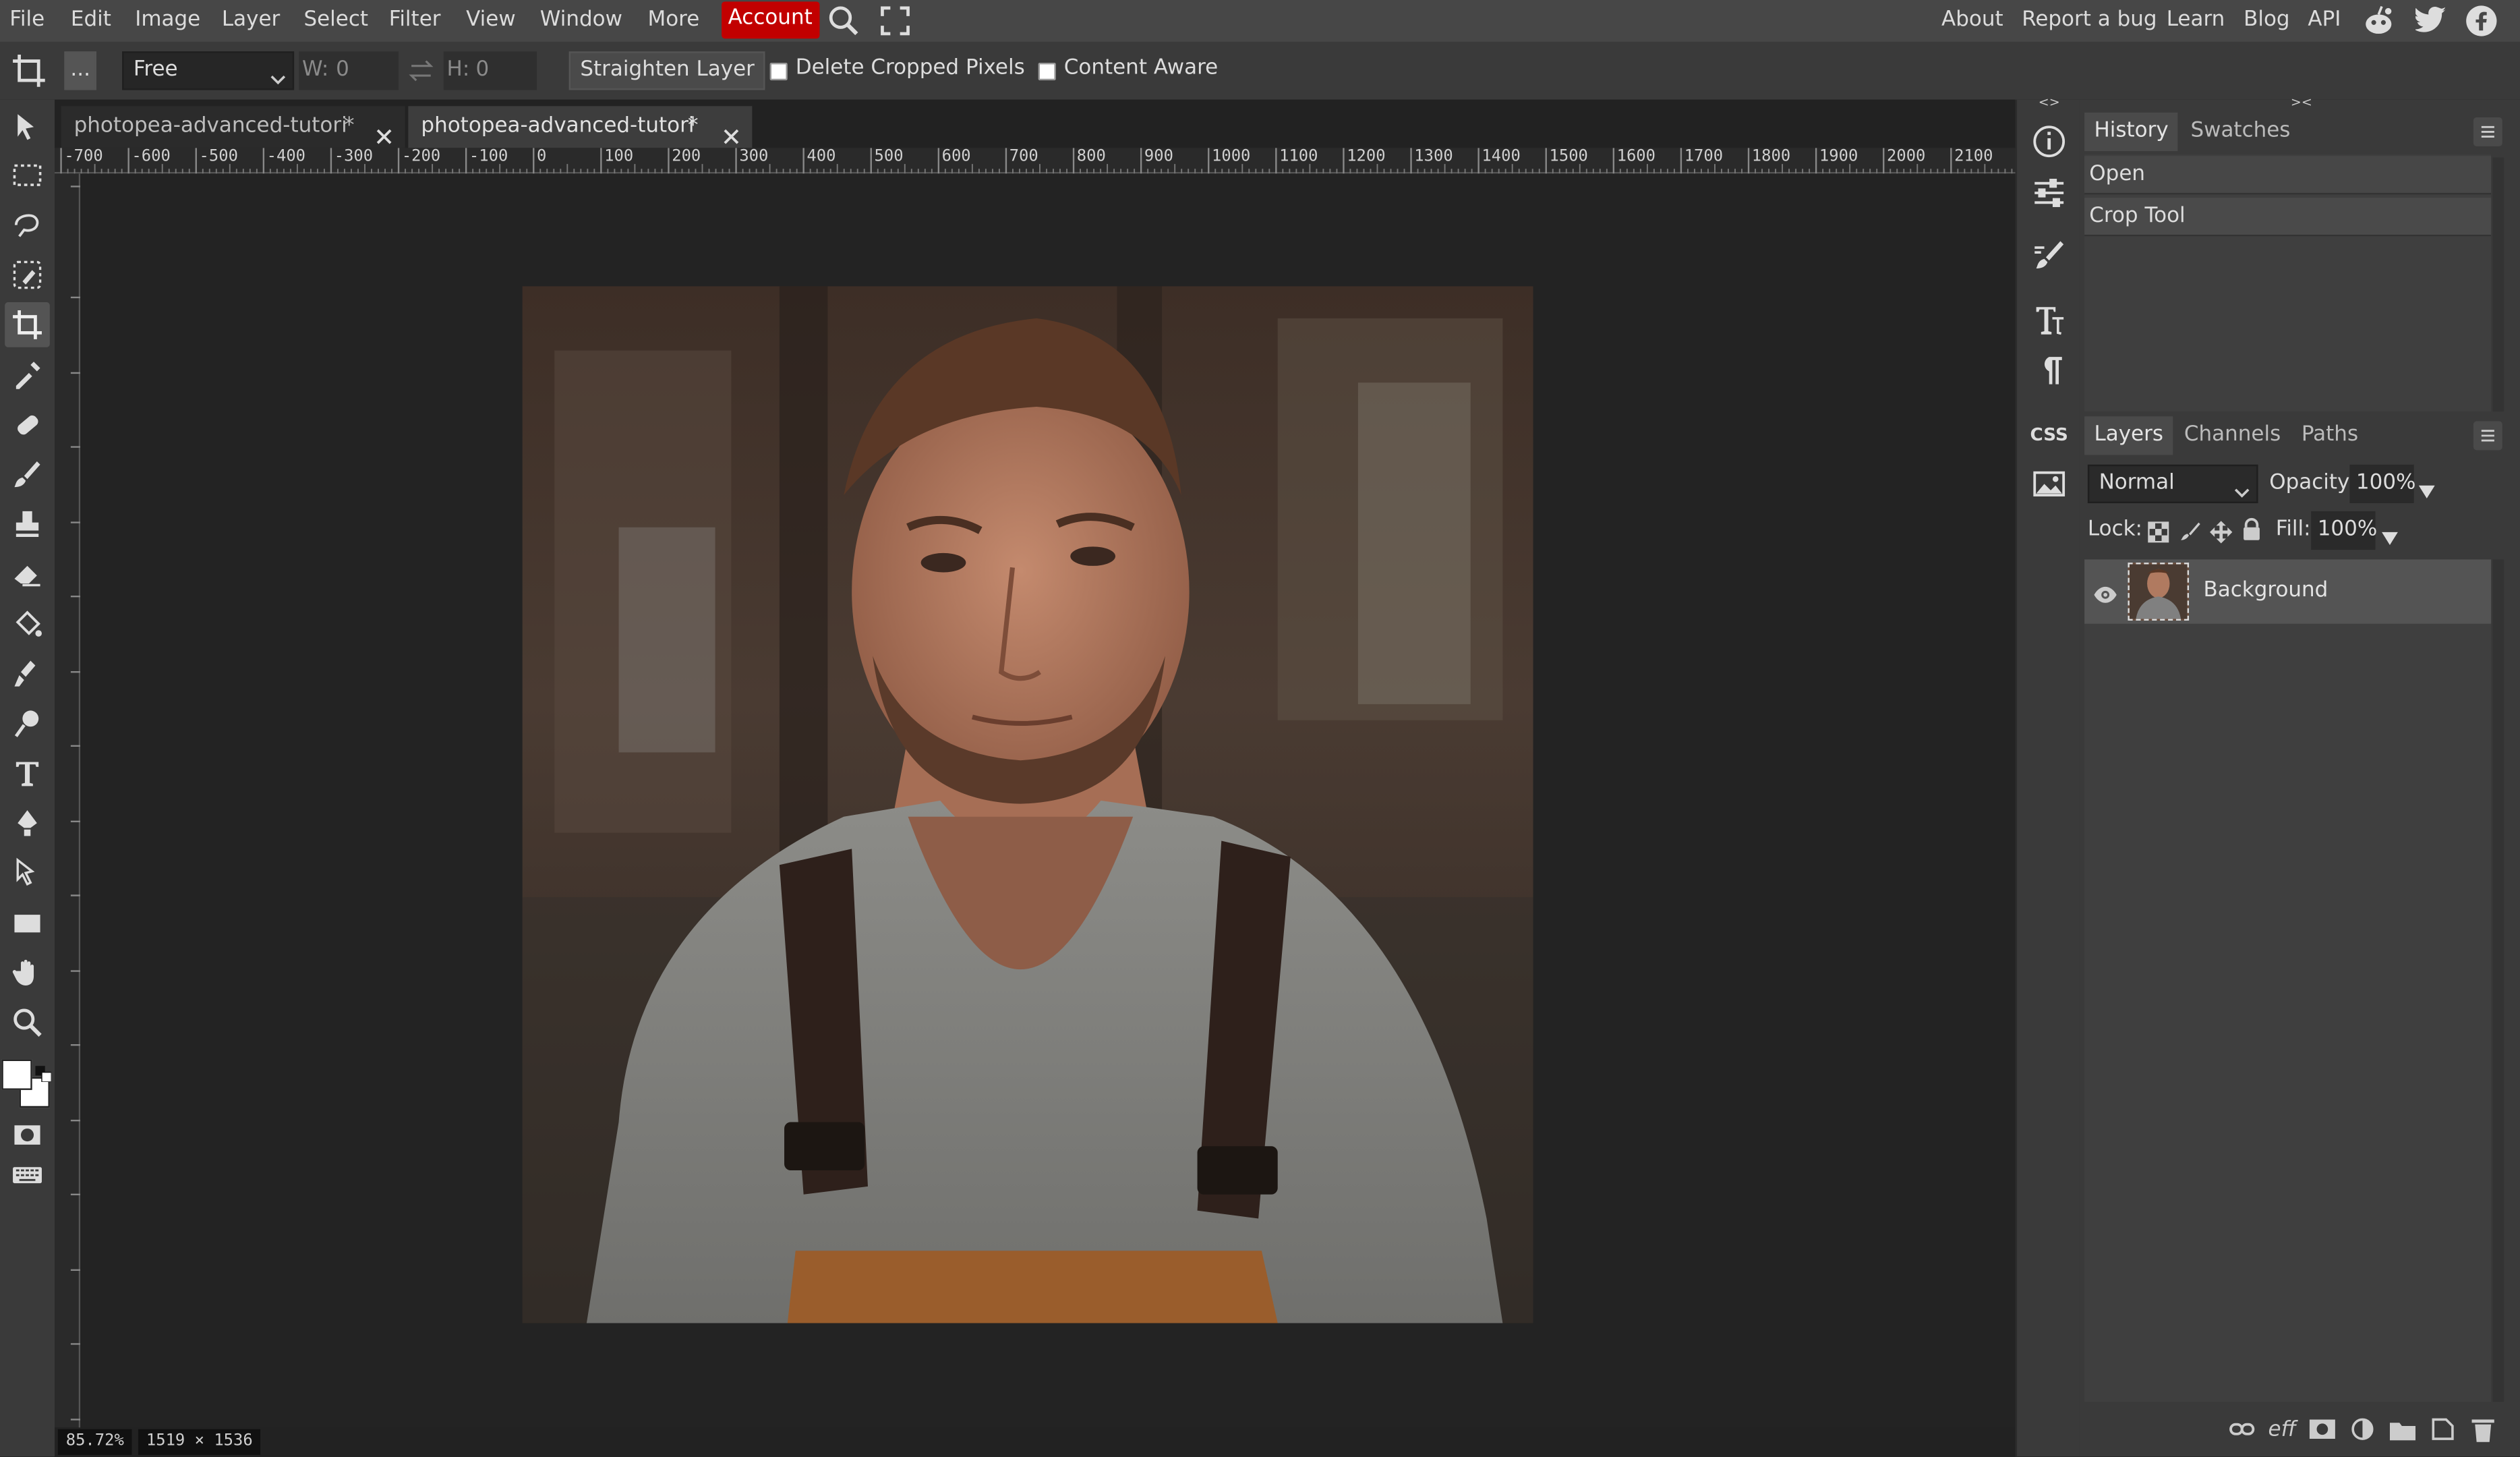 This screenshot has width=2520, height=1457. I want to click on fill-dropdown-icon, so click(2390, 534).